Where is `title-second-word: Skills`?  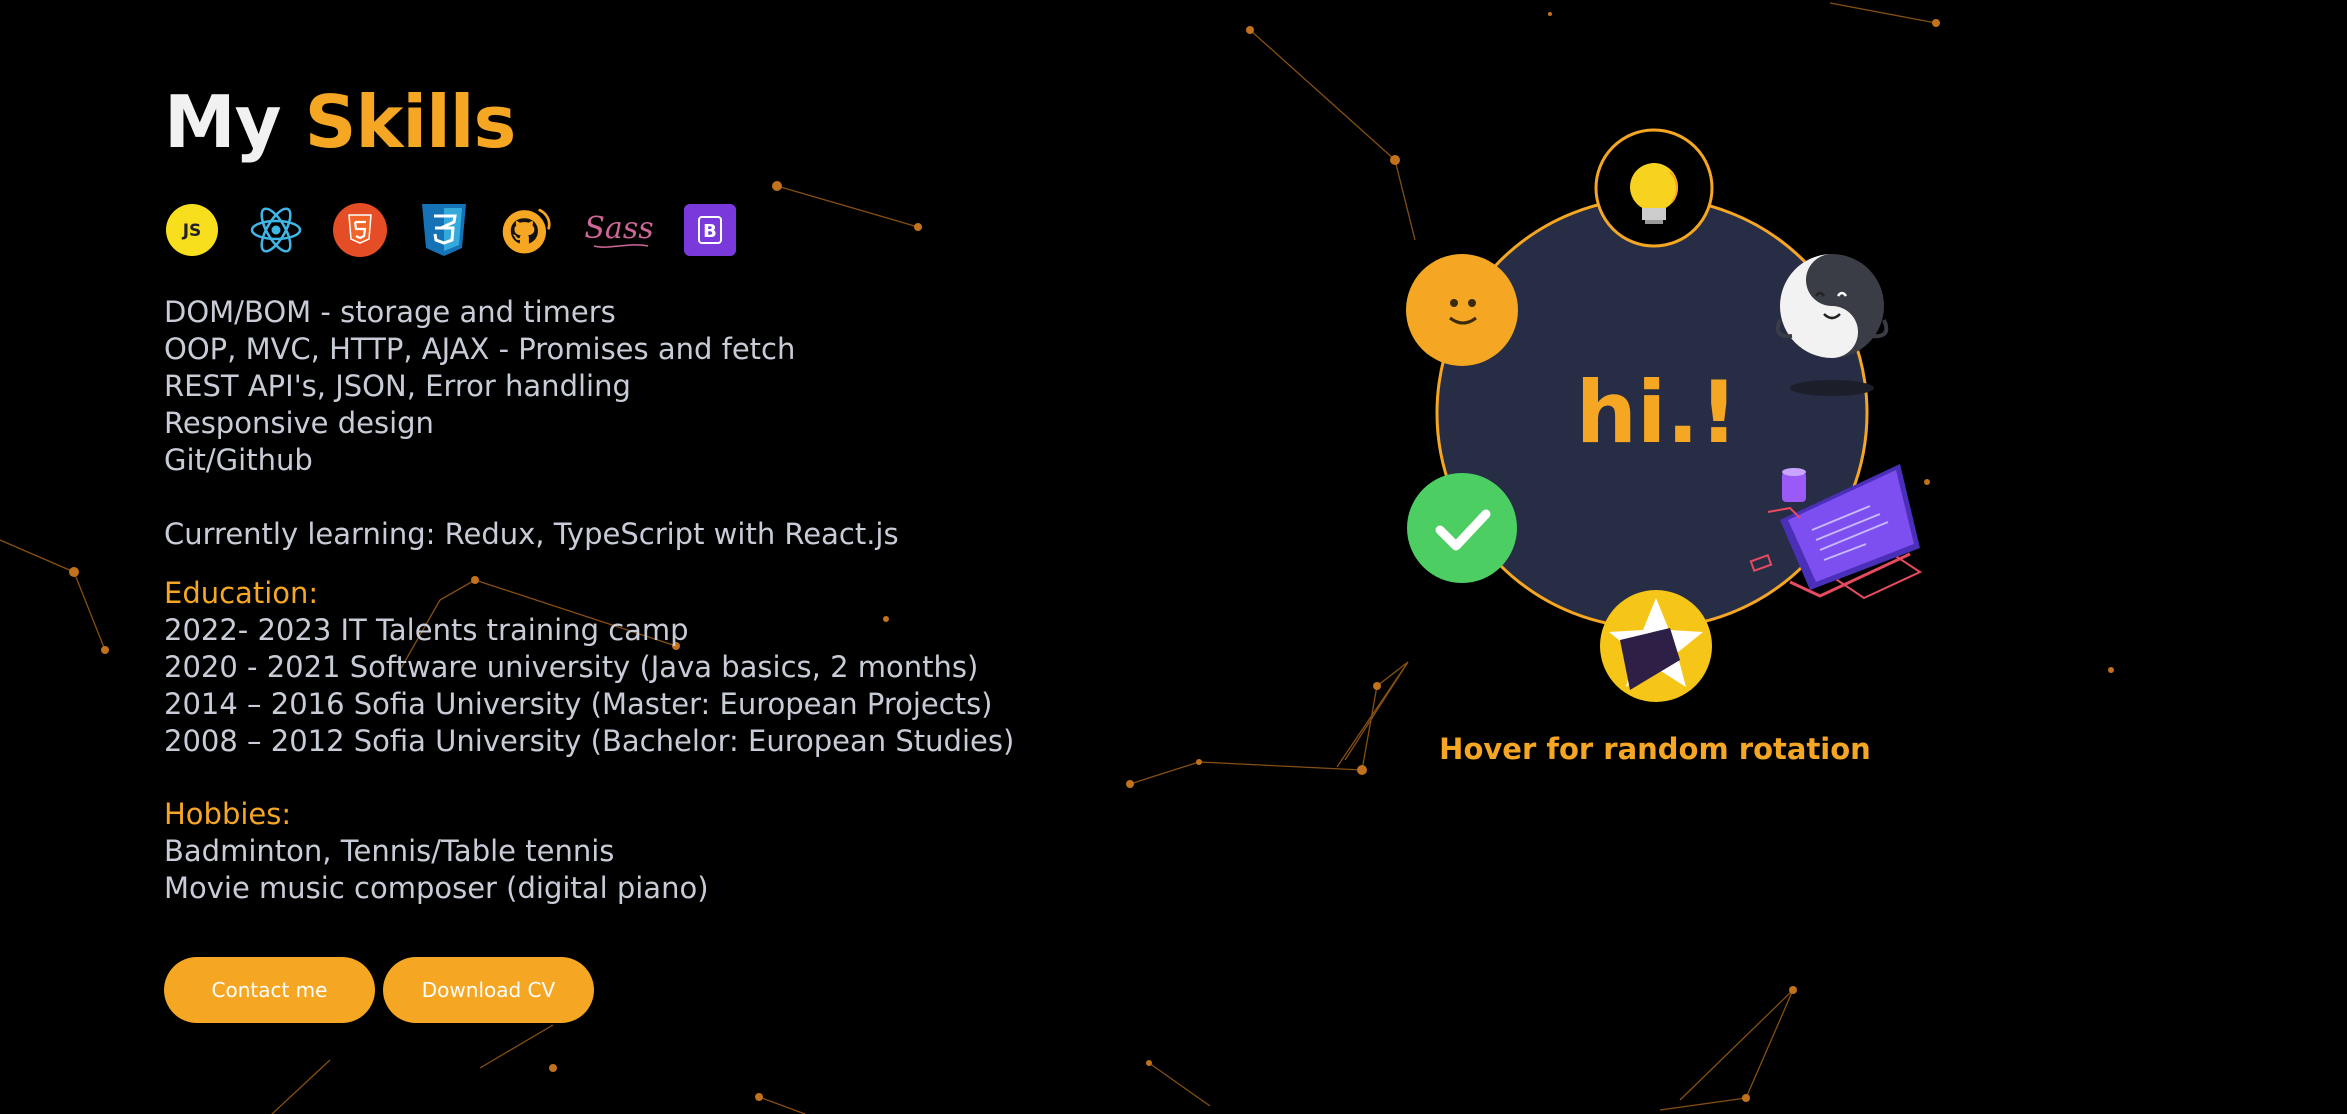 title-second-word: Skills is located at coordinates (410, 122).